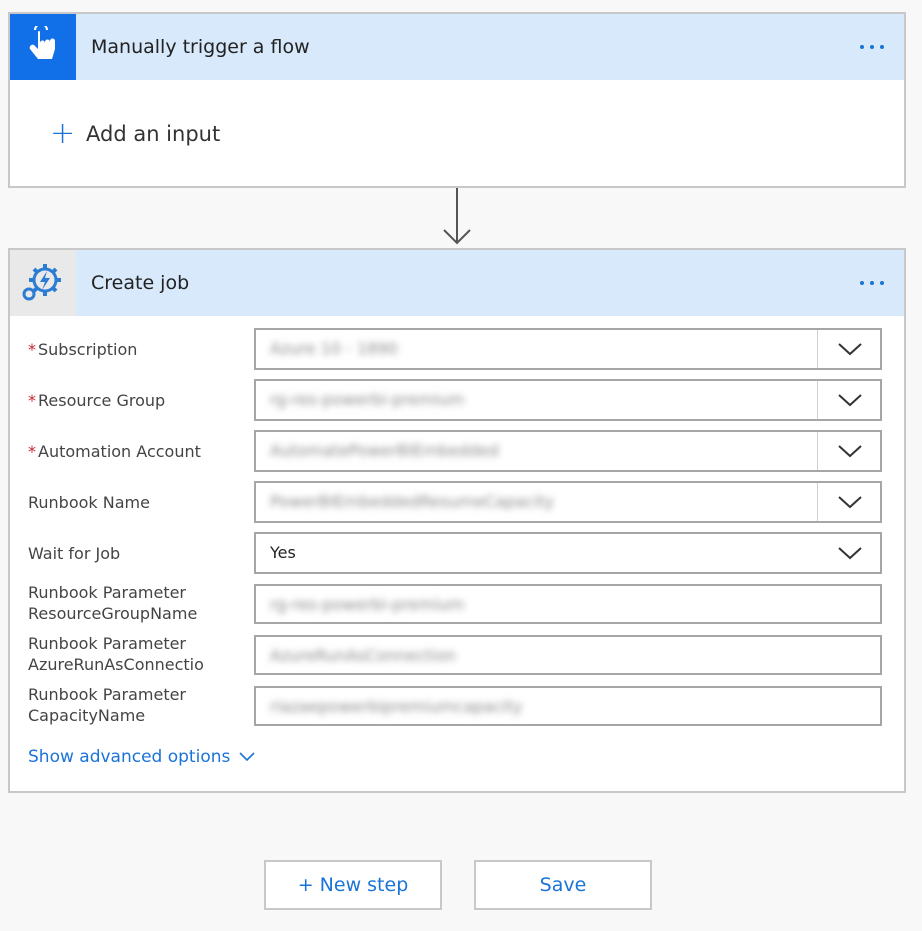  What do you see at coordinates (568, 502) in the screenshot?
I see `runbook-name-dropdown: PowerBIEmbeddedResumeCapacity` at bounding box center [568, 502].